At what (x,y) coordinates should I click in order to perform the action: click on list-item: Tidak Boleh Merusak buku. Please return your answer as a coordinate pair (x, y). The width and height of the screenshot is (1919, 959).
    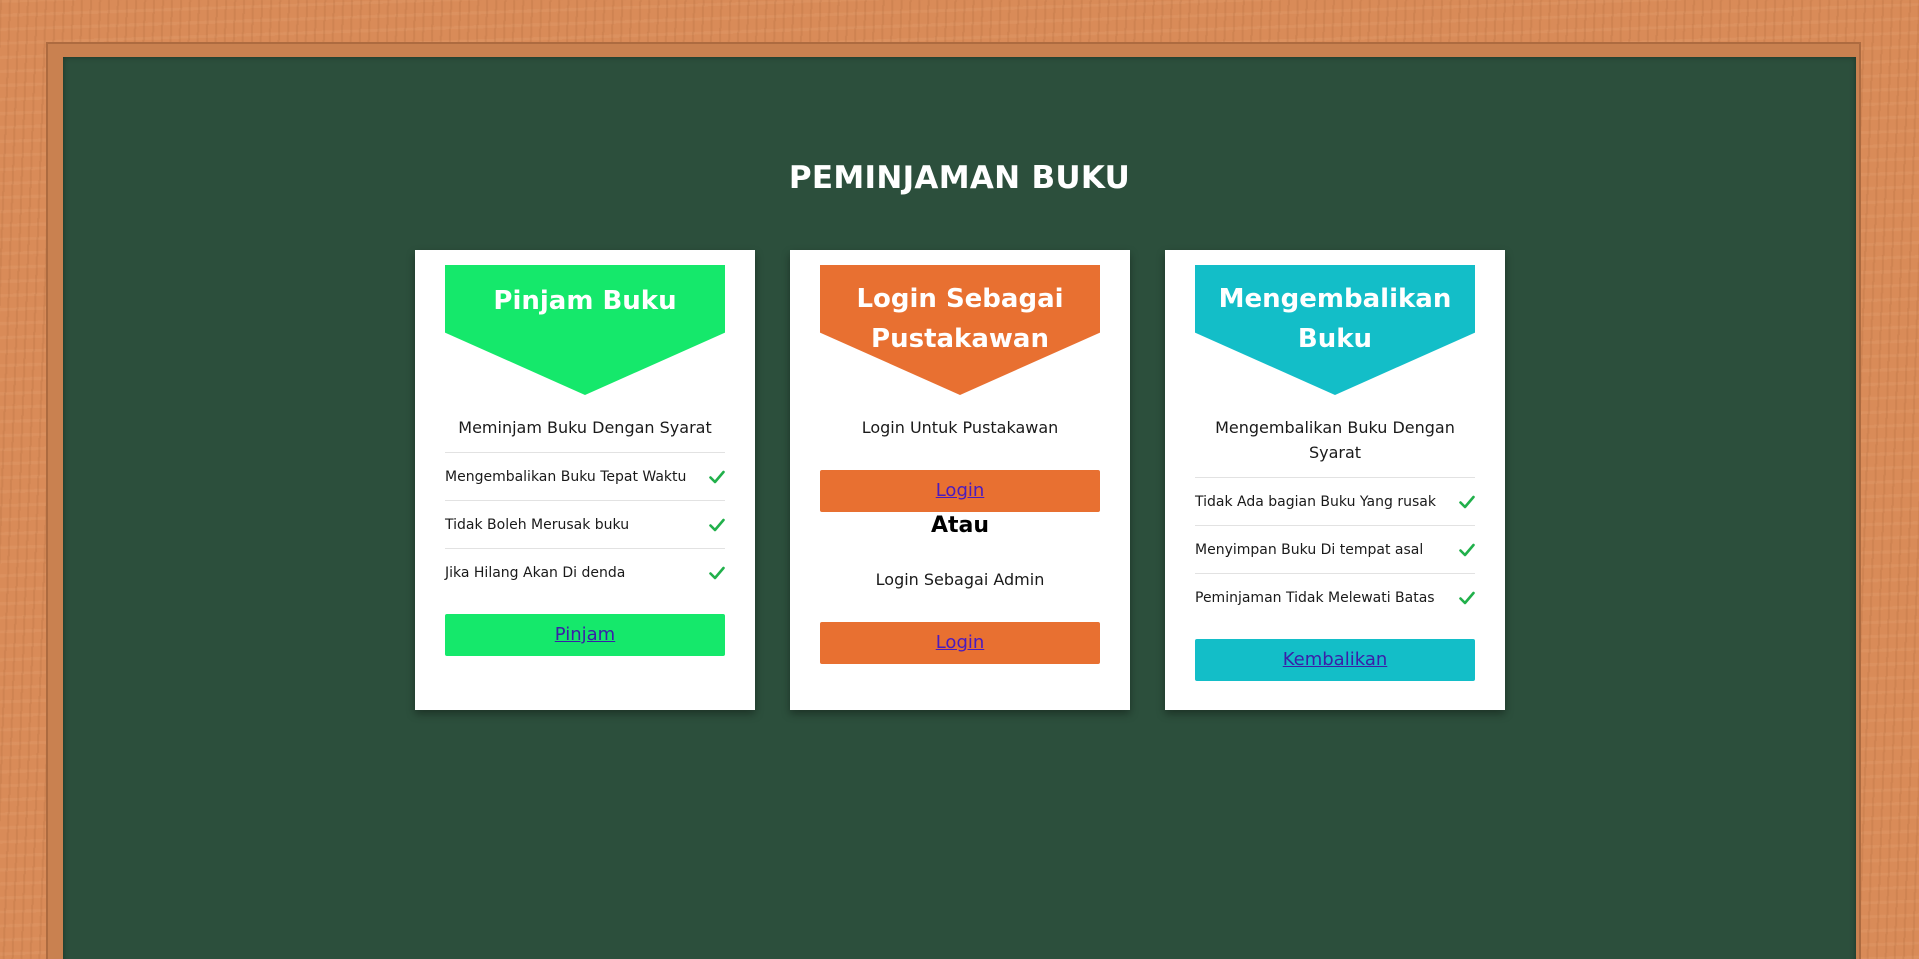
    Looking at the image, I should click on (585, 524).